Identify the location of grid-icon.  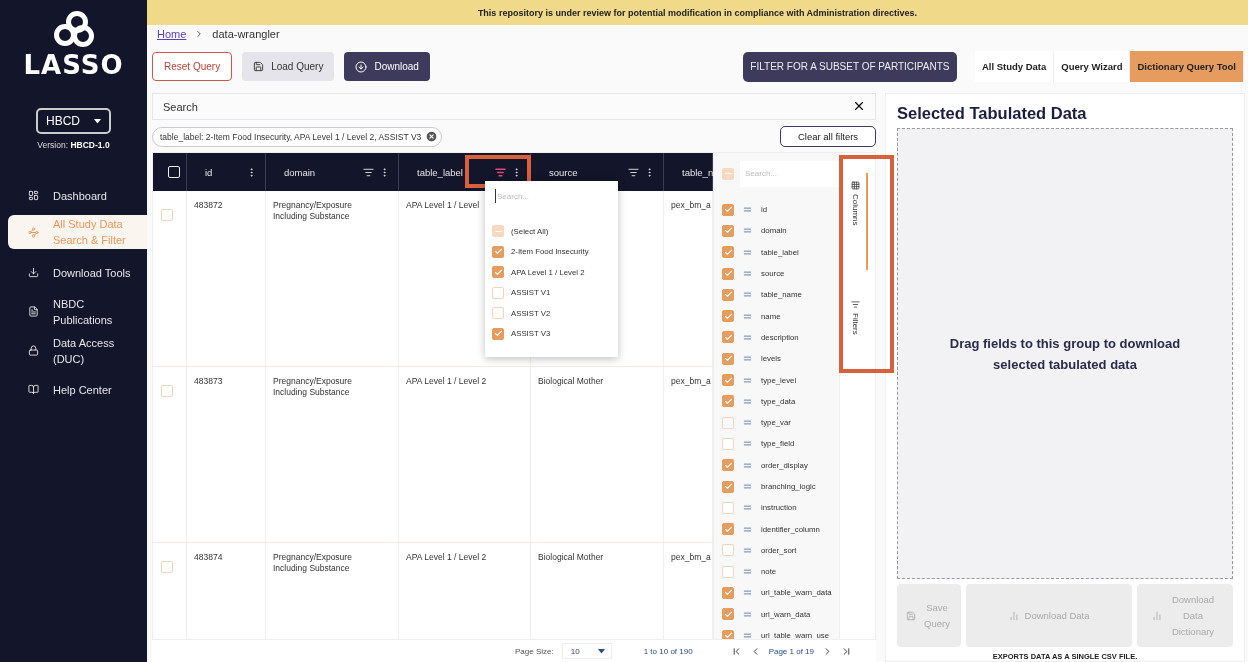
(855, 185).